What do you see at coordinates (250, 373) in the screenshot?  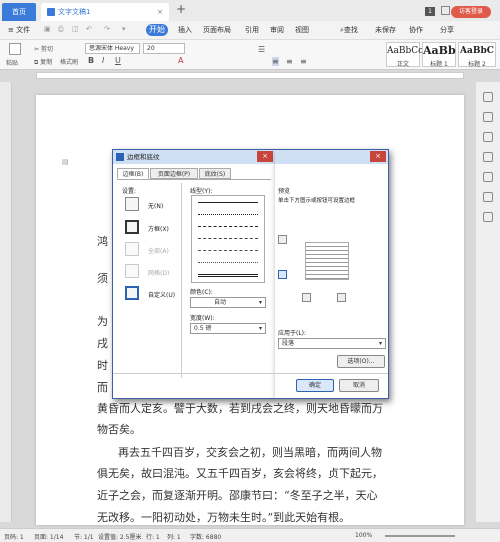 I see `button-divider` at bounding box center [250, 373].